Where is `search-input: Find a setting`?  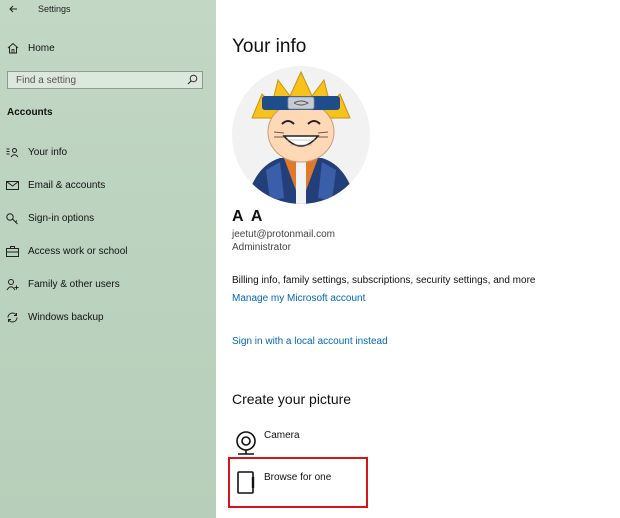 search-input: Find a setting is located at coordinates (105, 80).